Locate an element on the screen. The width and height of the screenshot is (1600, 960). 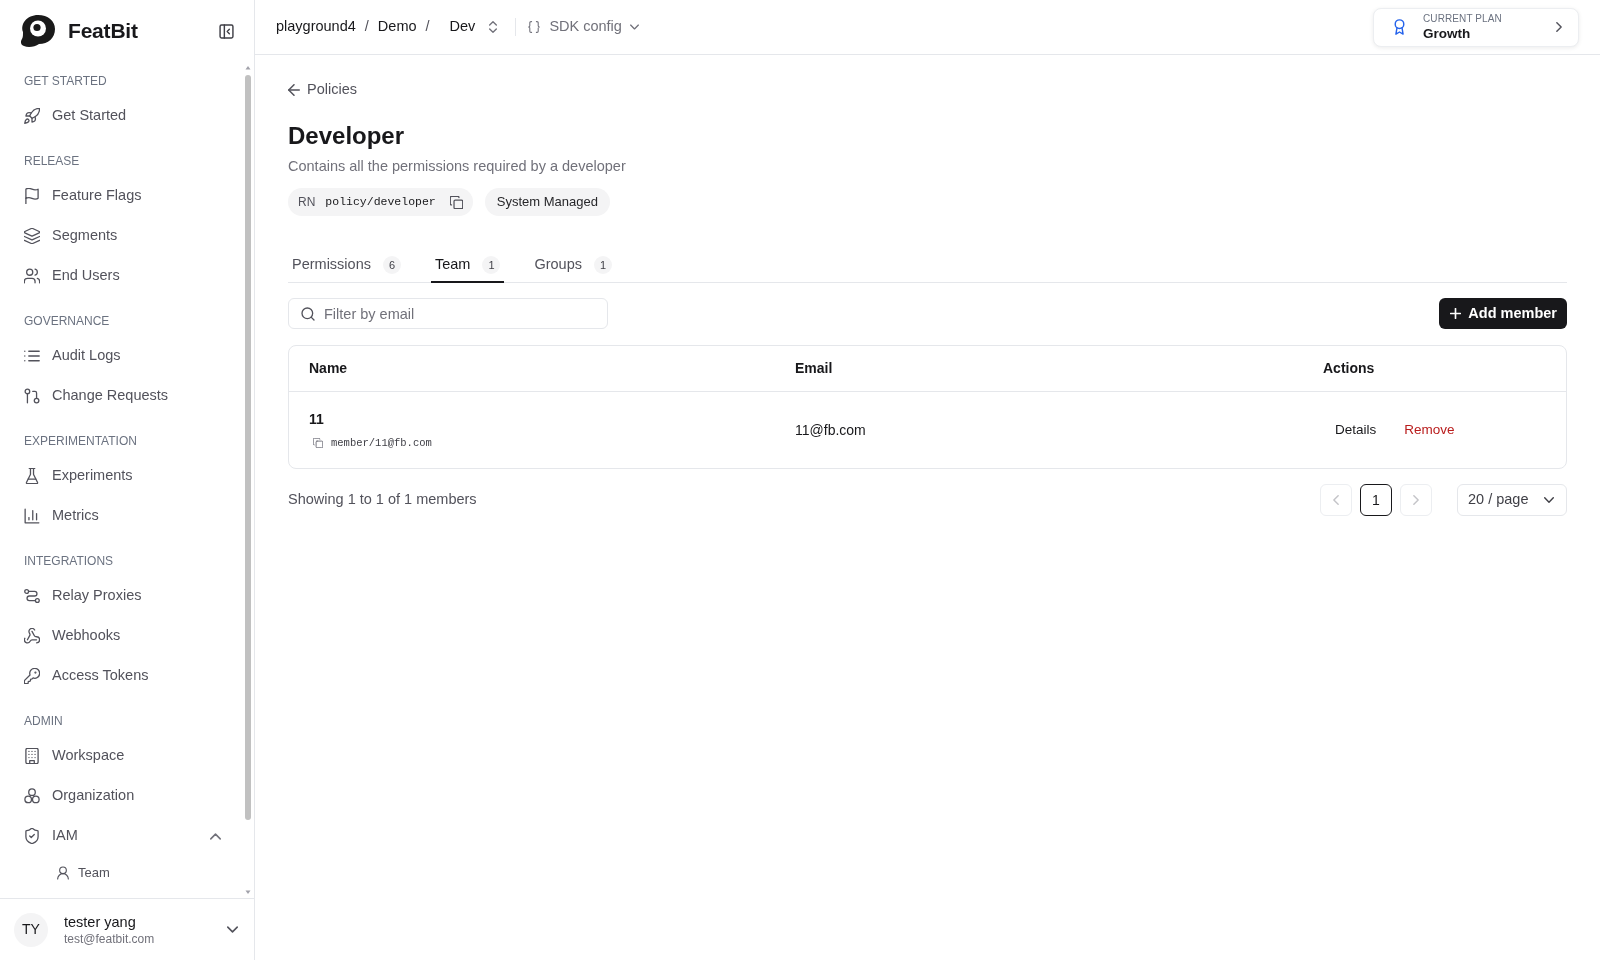
sdk-config-dropdown: SDK config is located at coordinates (583, 27).